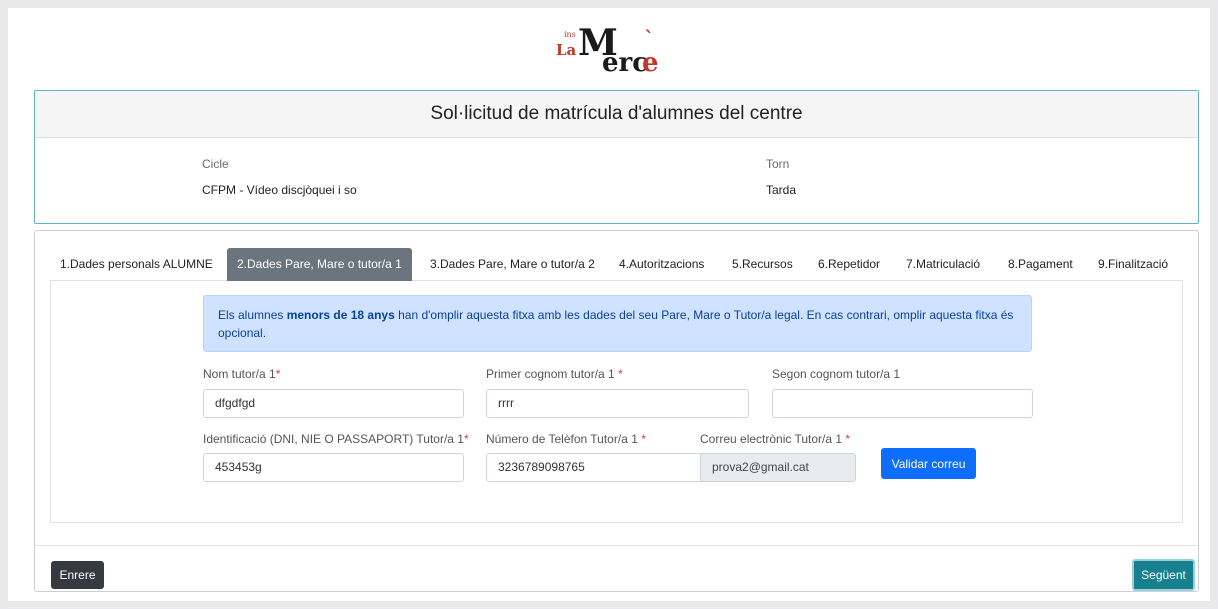  I want to click on tab-matriculacio: 7.Matriculació, so click(943, 264).